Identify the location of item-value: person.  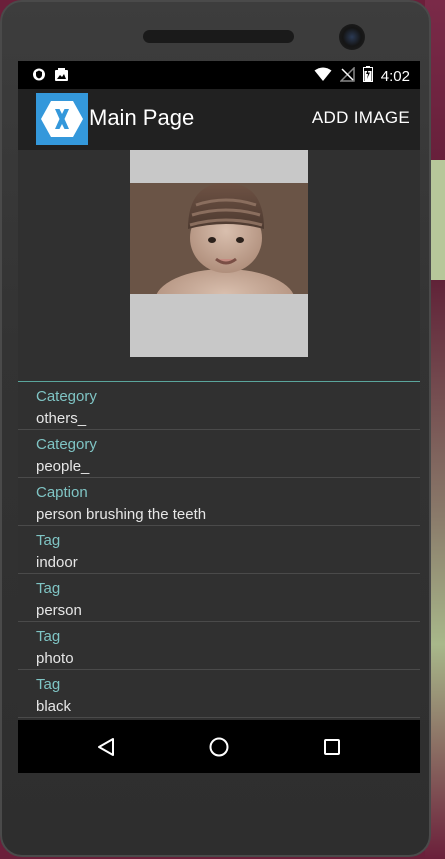
(59, 610).